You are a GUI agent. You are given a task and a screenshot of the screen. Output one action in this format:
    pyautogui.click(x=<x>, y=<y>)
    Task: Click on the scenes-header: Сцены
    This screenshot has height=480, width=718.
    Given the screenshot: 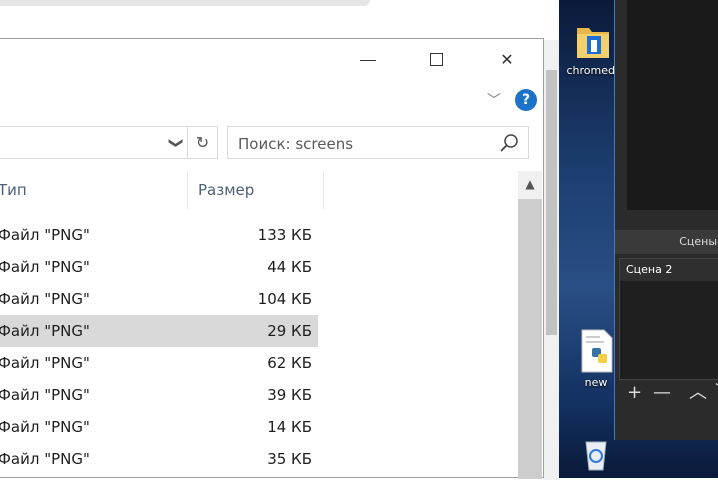 What is the action you would take?
    pyautogui.click(x=666, y=242)
    